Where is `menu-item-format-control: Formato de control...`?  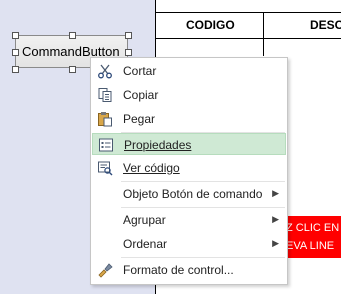 menu-item-format-control: Formato de control... is located at coordinates (189, 270).